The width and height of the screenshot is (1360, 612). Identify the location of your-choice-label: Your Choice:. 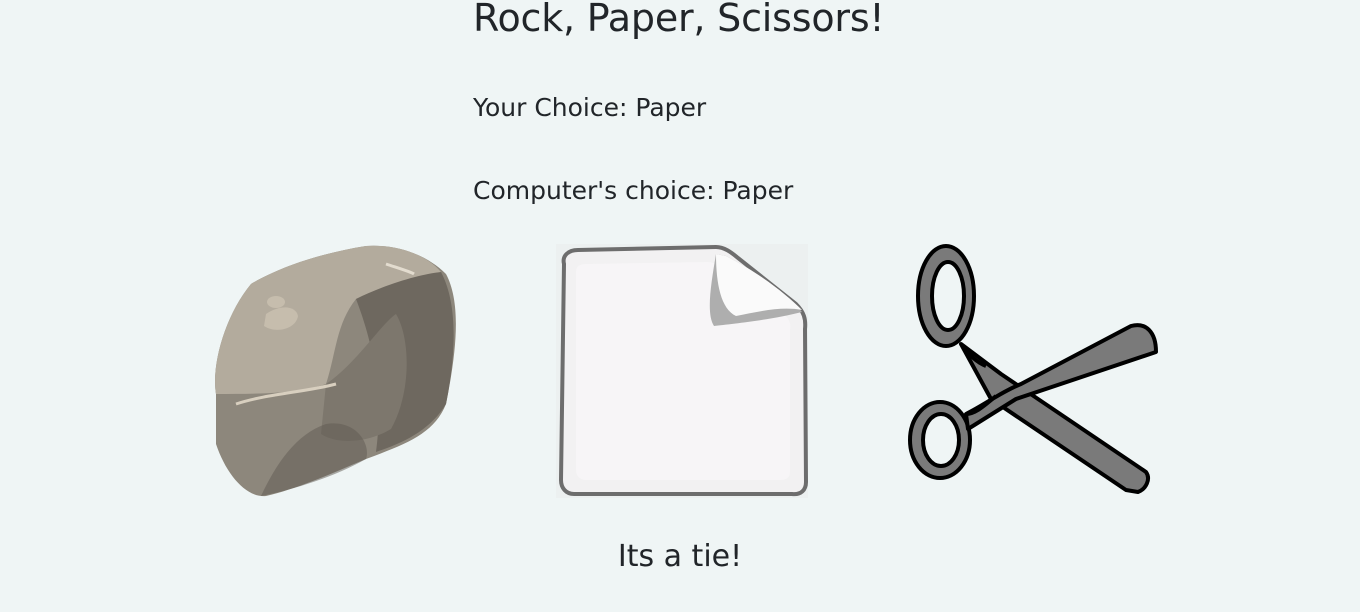
(550, 107).